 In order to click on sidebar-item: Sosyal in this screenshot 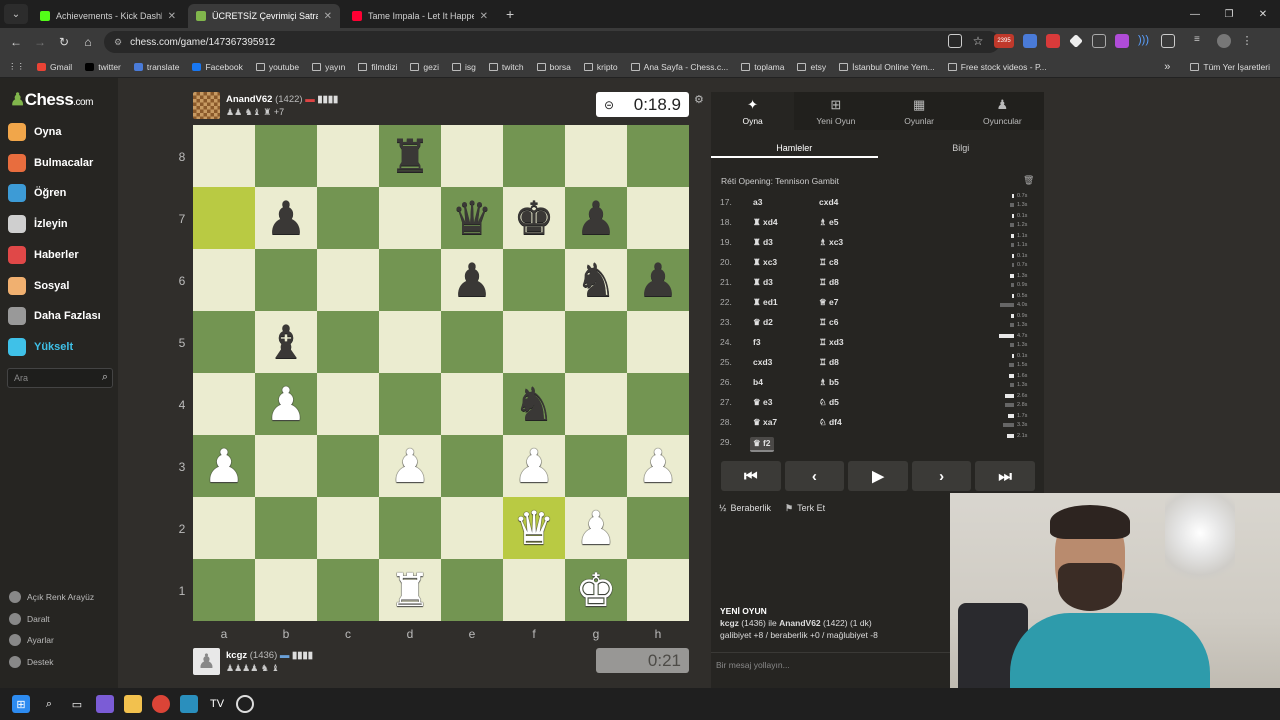, I will do `click(38, 285)`.